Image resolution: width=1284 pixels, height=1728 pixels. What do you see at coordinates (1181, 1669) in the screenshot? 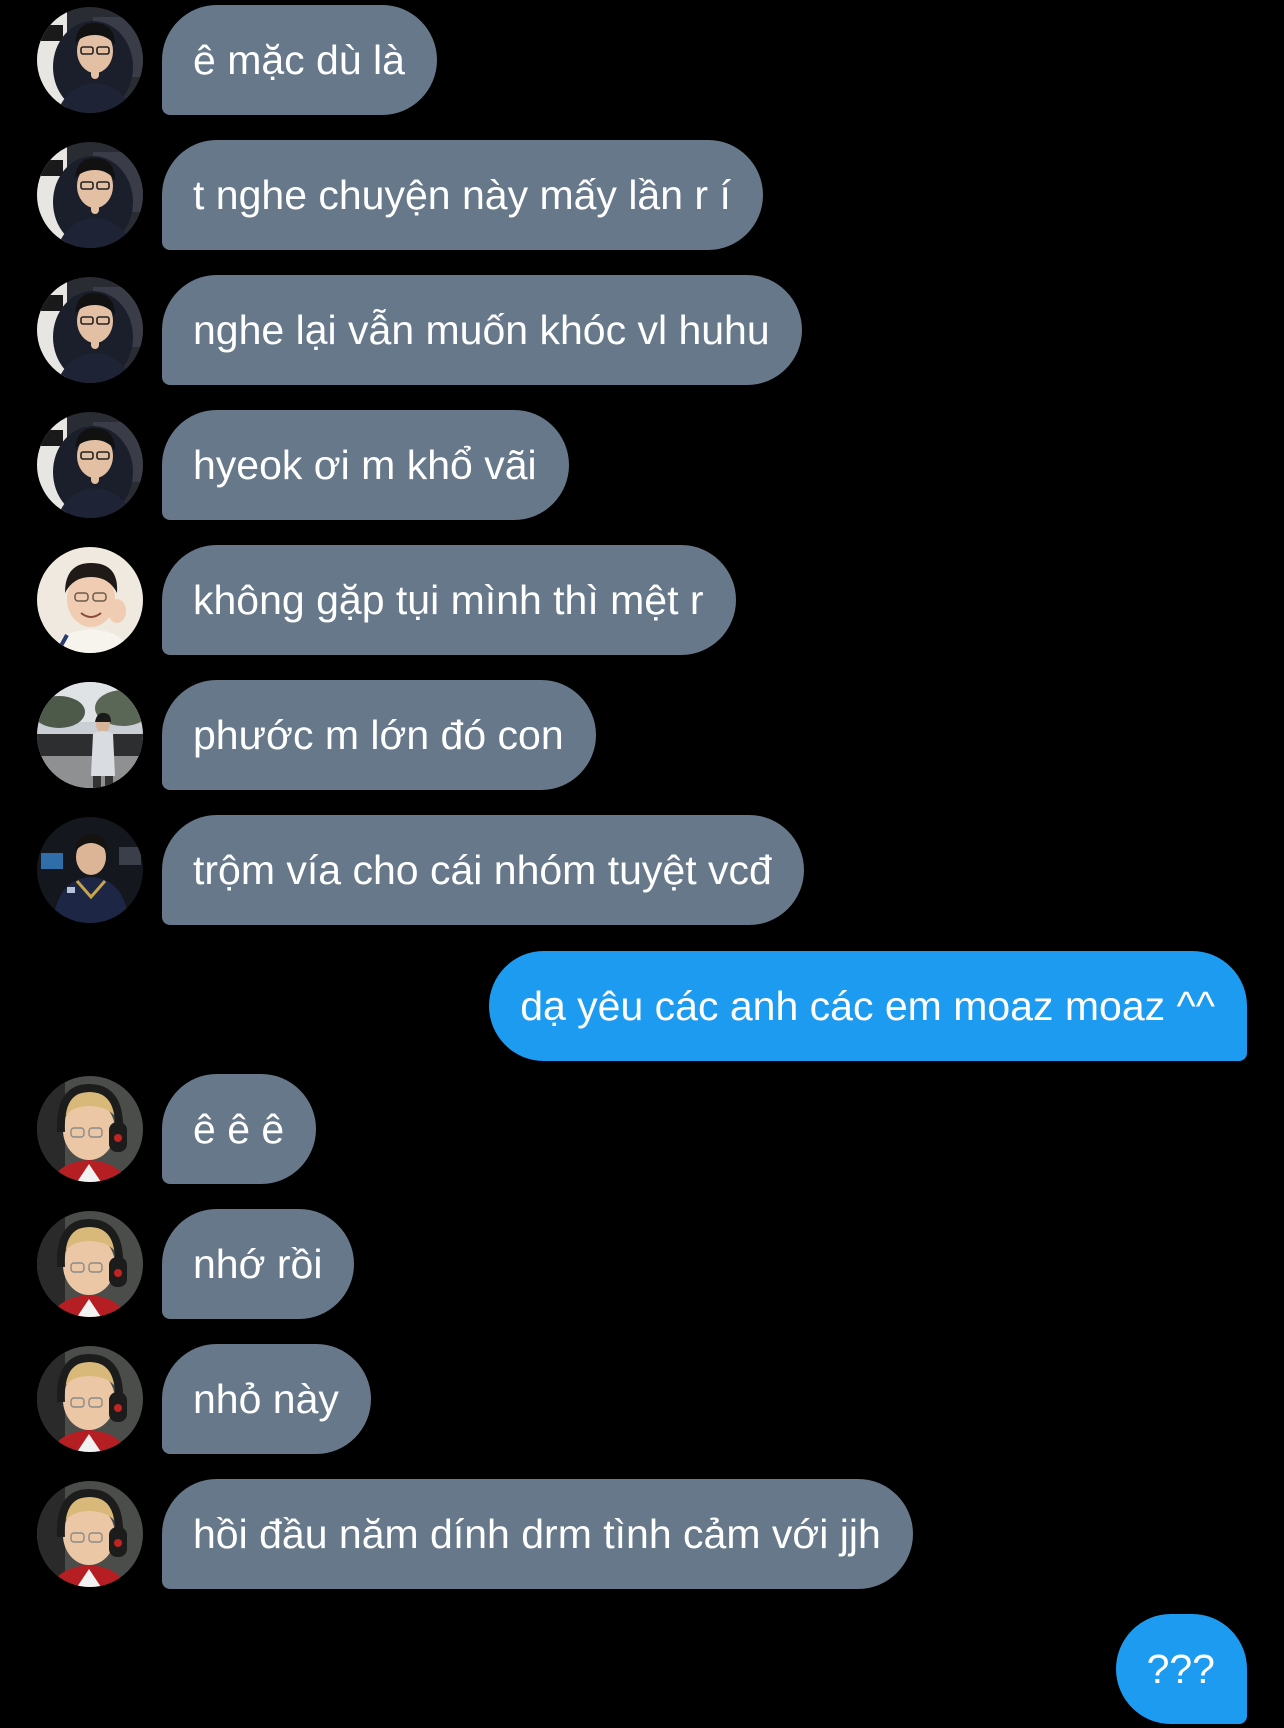
I see `outgoing-message-bubble: ???` at bounding box center [1181, 1669].